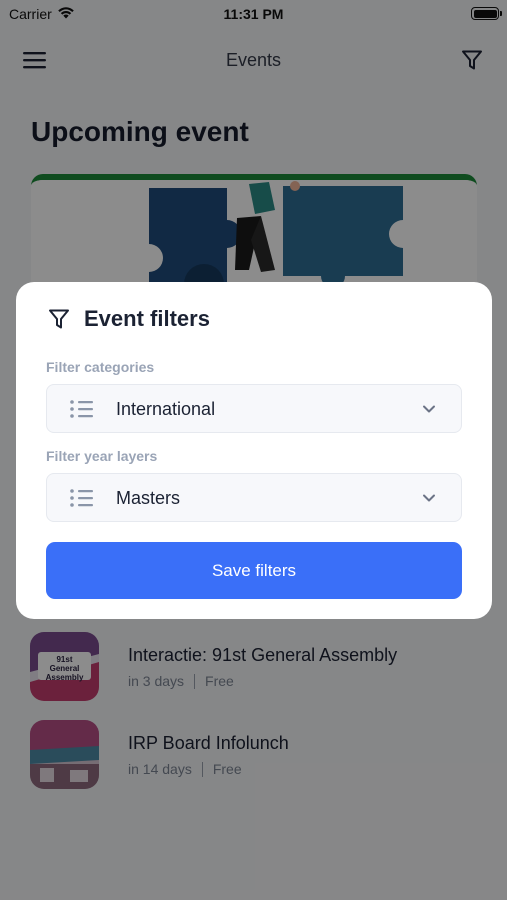 This screenshot has width=507, height=900. Describe the element at coordinates (102, 456) in the screenshot. I see `year-layers-label: Filter year layers` at that location.